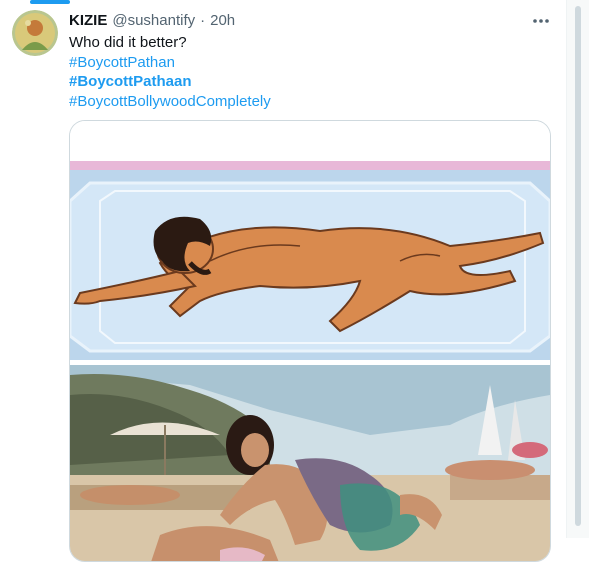 The height and width of the screenshot is (562, 589). Describe the element at coordinates (128, 42) in the screenshot. I see `tweet-text-line: Who did it better?` at that location.